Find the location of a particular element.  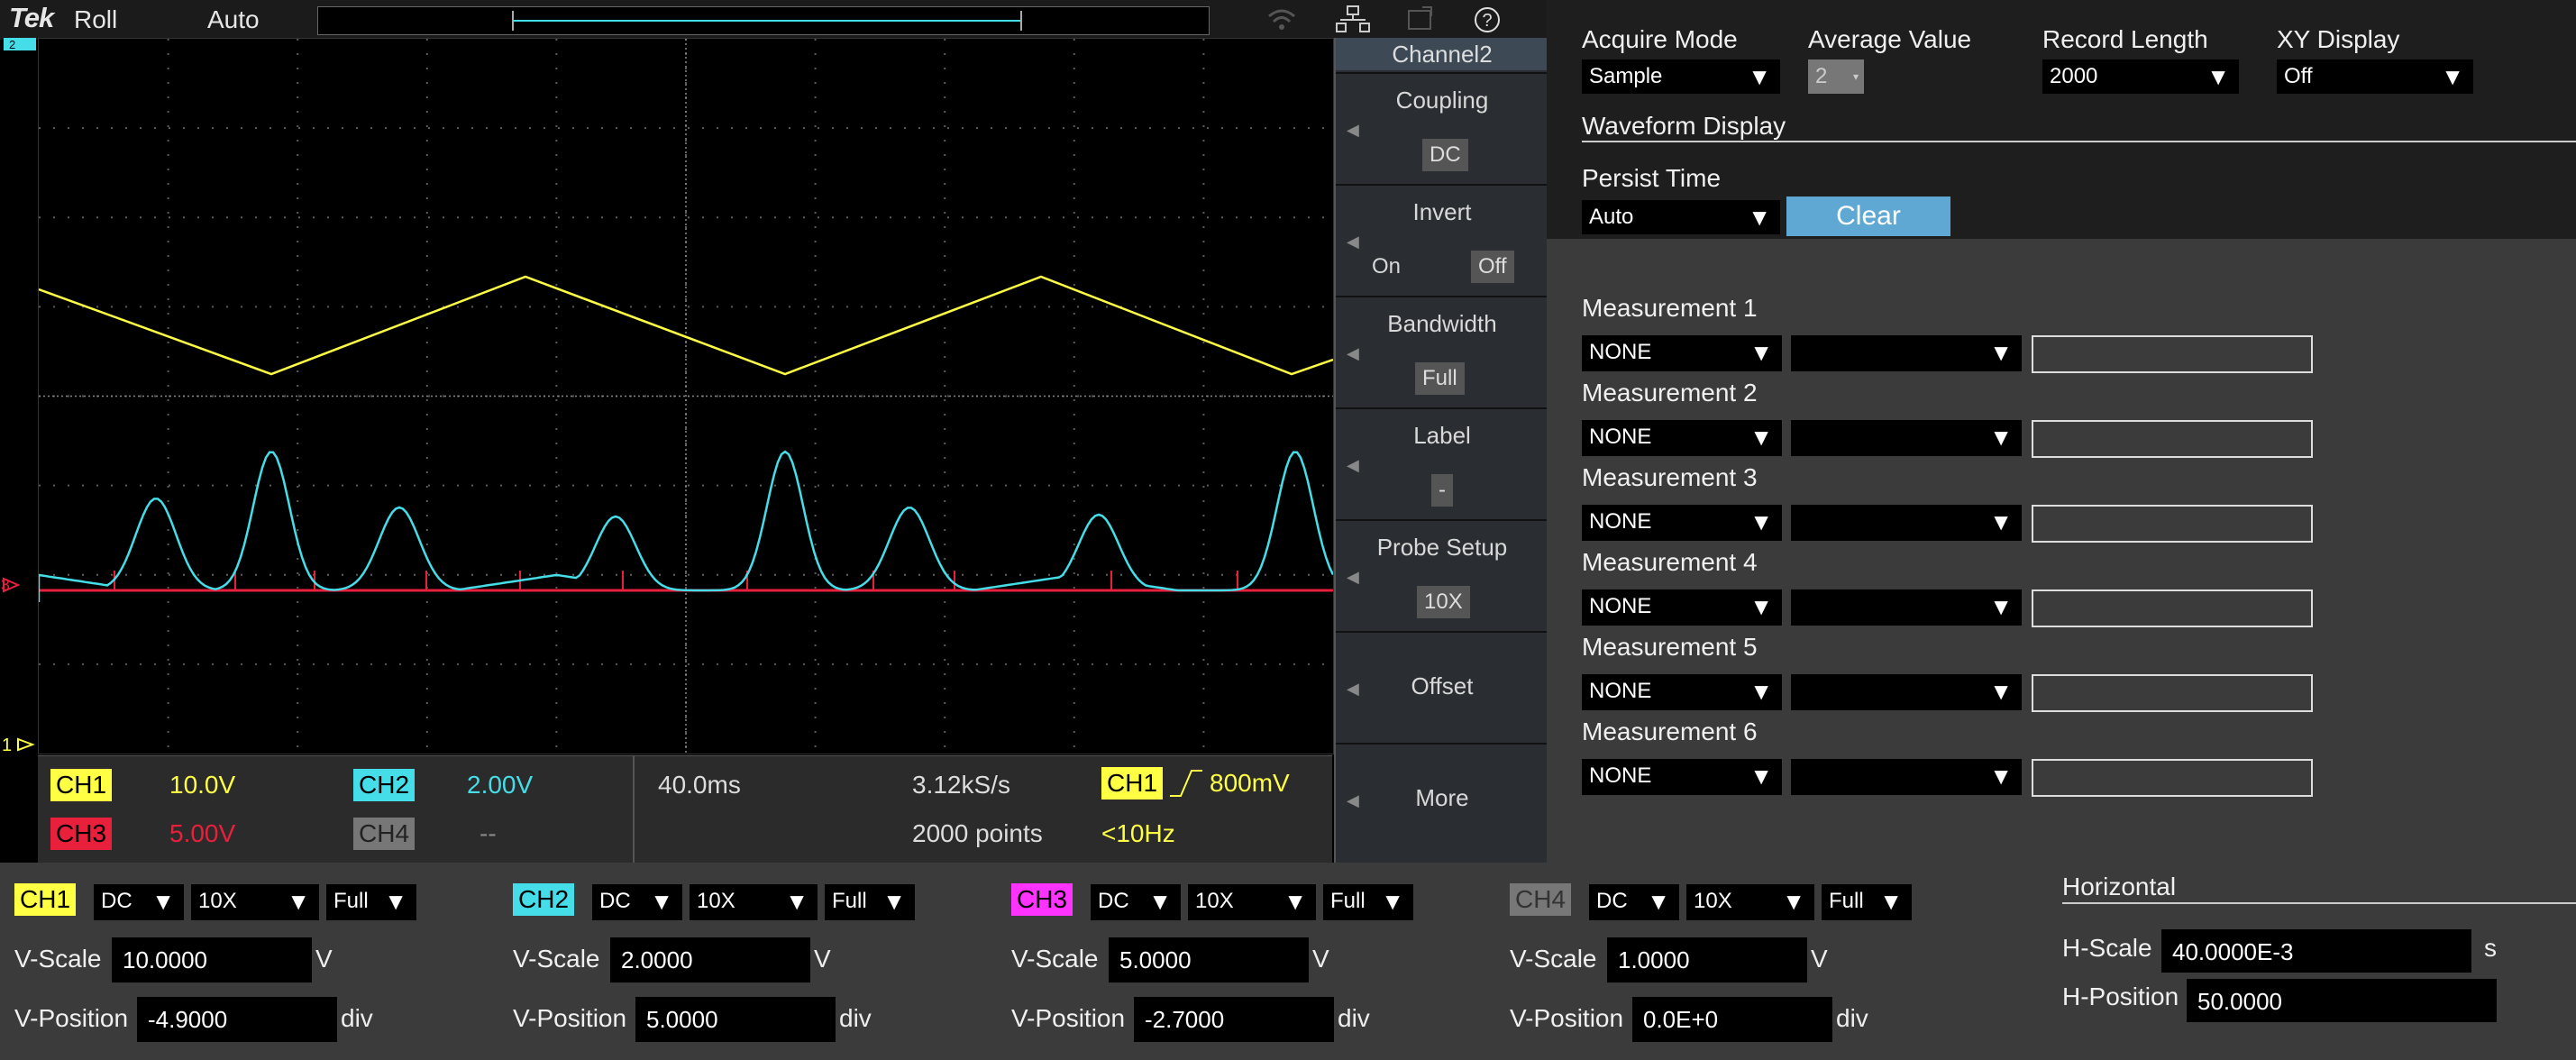

v-scale-input: 2.0000 is located at coordinates (710, 959).